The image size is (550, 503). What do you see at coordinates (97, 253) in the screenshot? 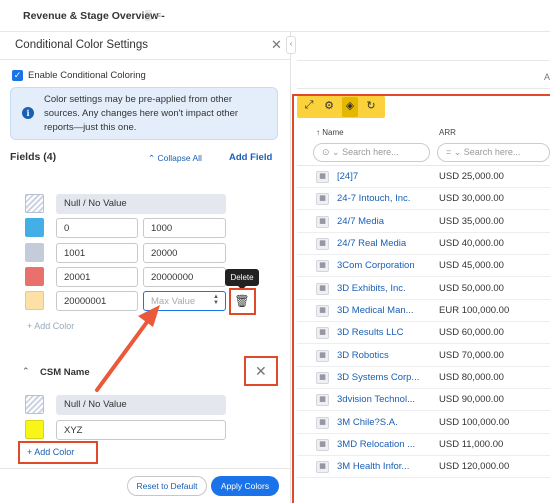
I see `min-value-input: 1001` at bounding box center [97, 253].